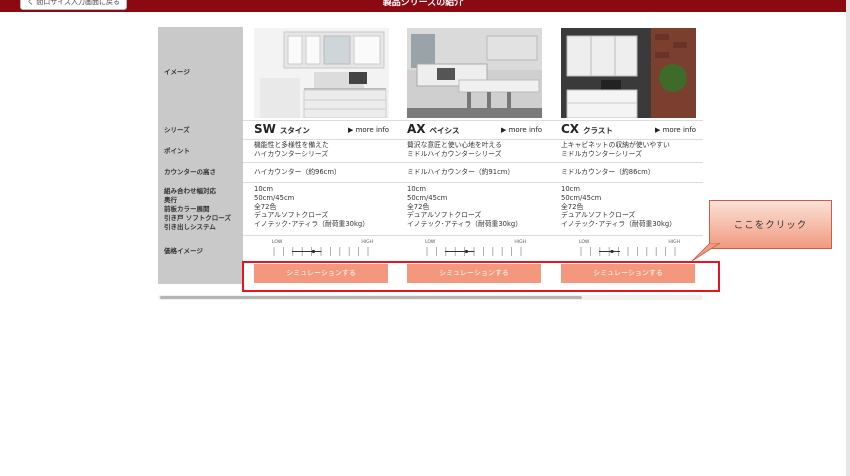 Image resolution: width=850 pixels, height=476 pixels. Describe the element at coordinates (461, 172) in the screenshot. I see `counter-height-ax: ミドルハイカウンター（約91cm）` at that location.